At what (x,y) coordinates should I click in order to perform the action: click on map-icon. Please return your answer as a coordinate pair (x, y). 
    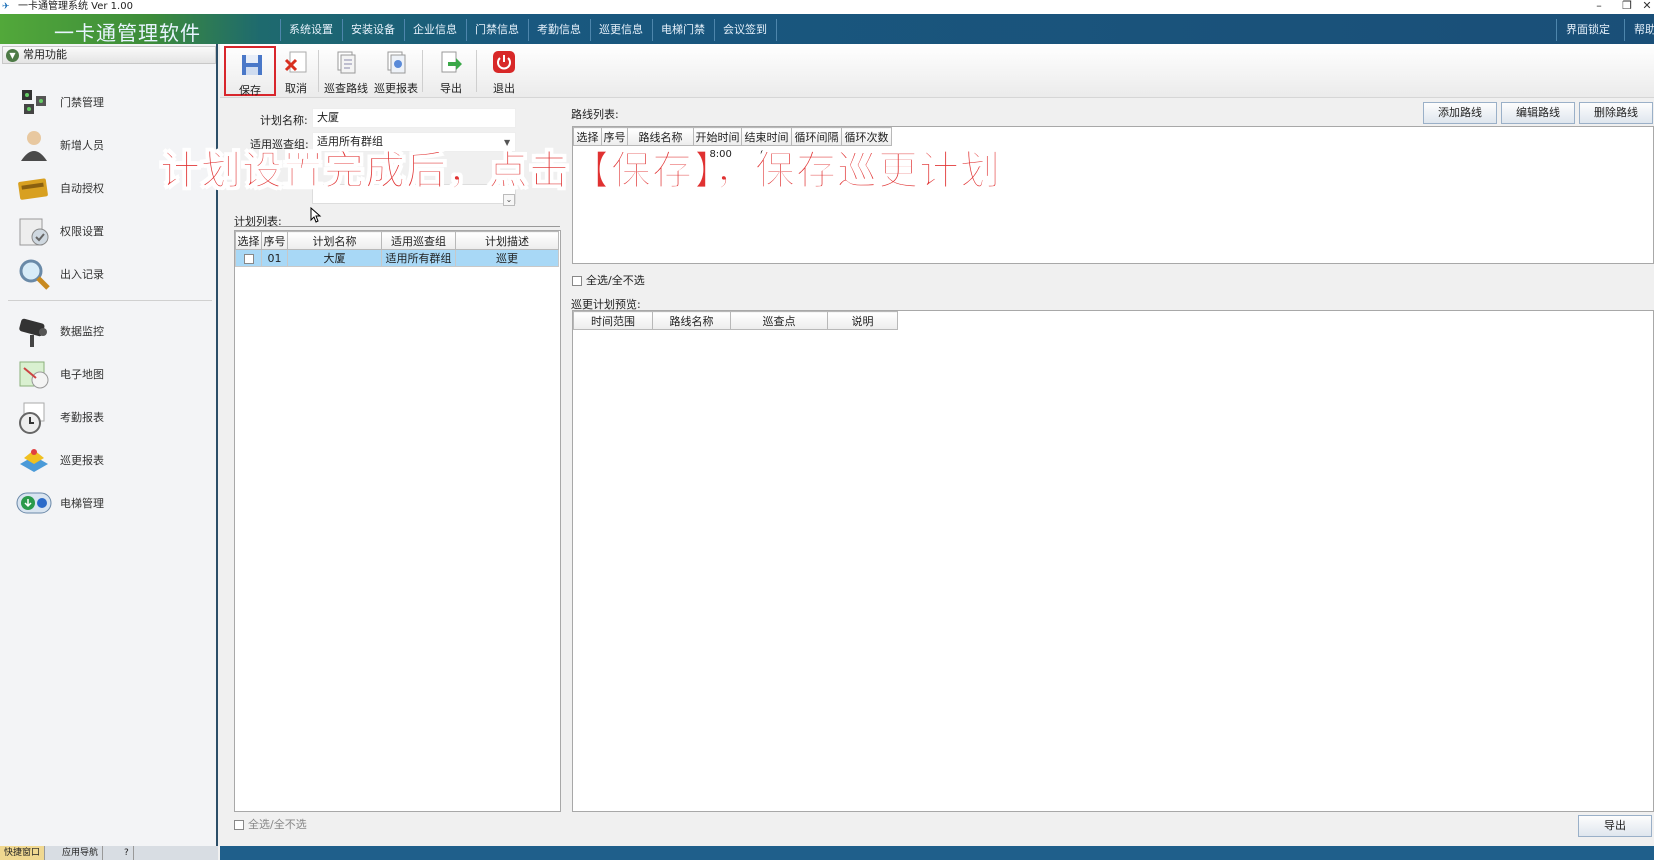
    Looking at the image, I should click on (34, 375).